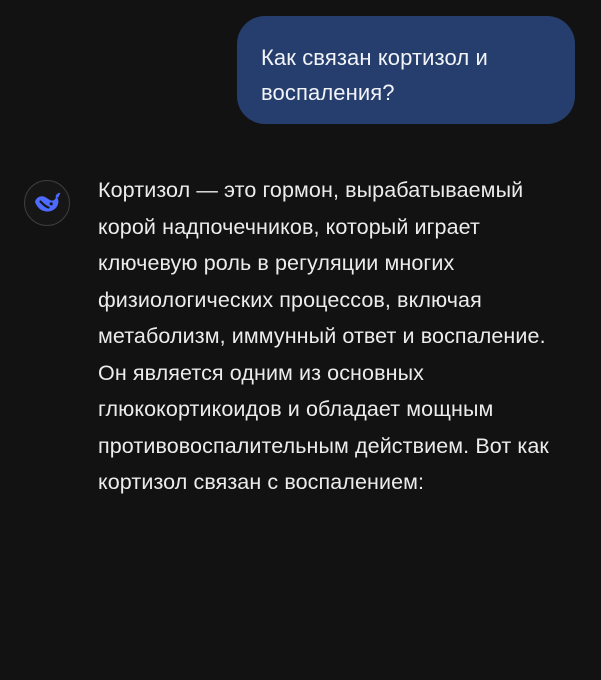  I want to click on user-message-bubble: Как связан кортизол и воспаления?, so click(406, 70).